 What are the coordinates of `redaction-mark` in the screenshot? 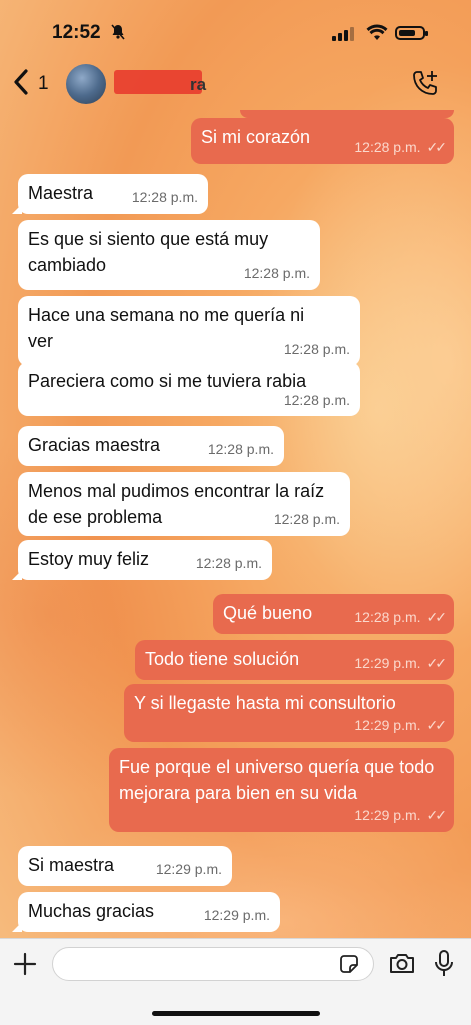 It's located at (158, 82).